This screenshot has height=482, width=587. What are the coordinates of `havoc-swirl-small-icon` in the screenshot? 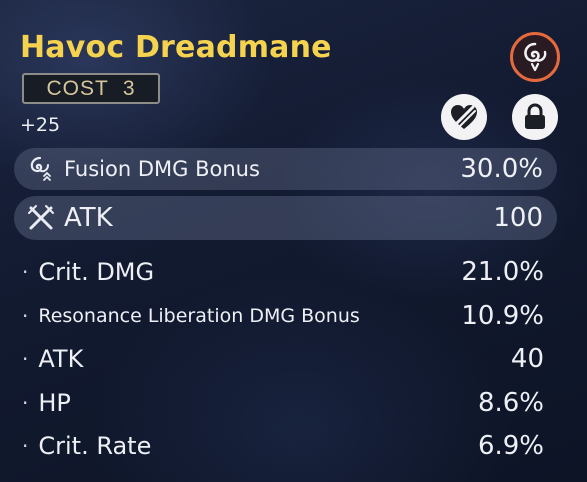 It's located at (40, 168).